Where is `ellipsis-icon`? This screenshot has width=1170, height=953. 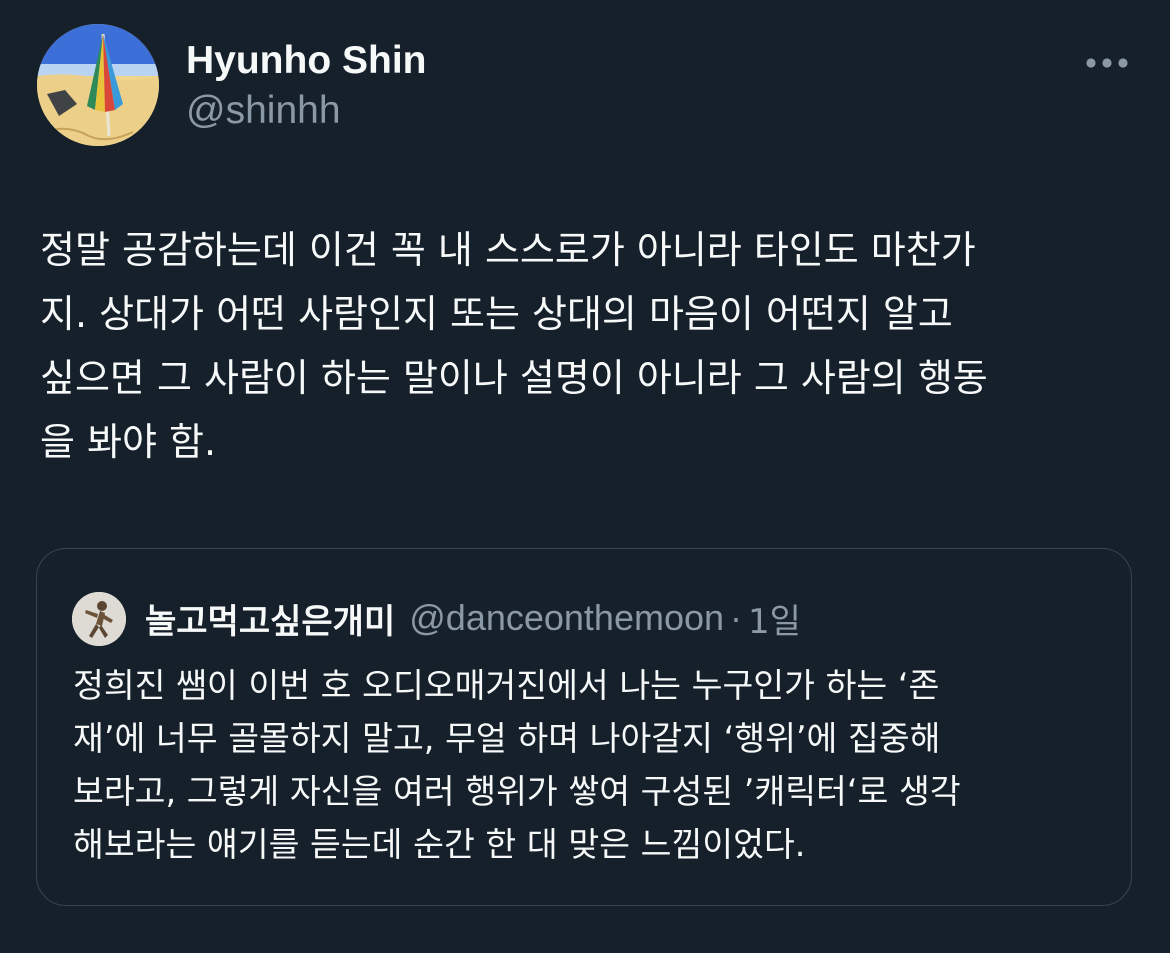 ellipsis-icon is located at coordinates (1107, 63).